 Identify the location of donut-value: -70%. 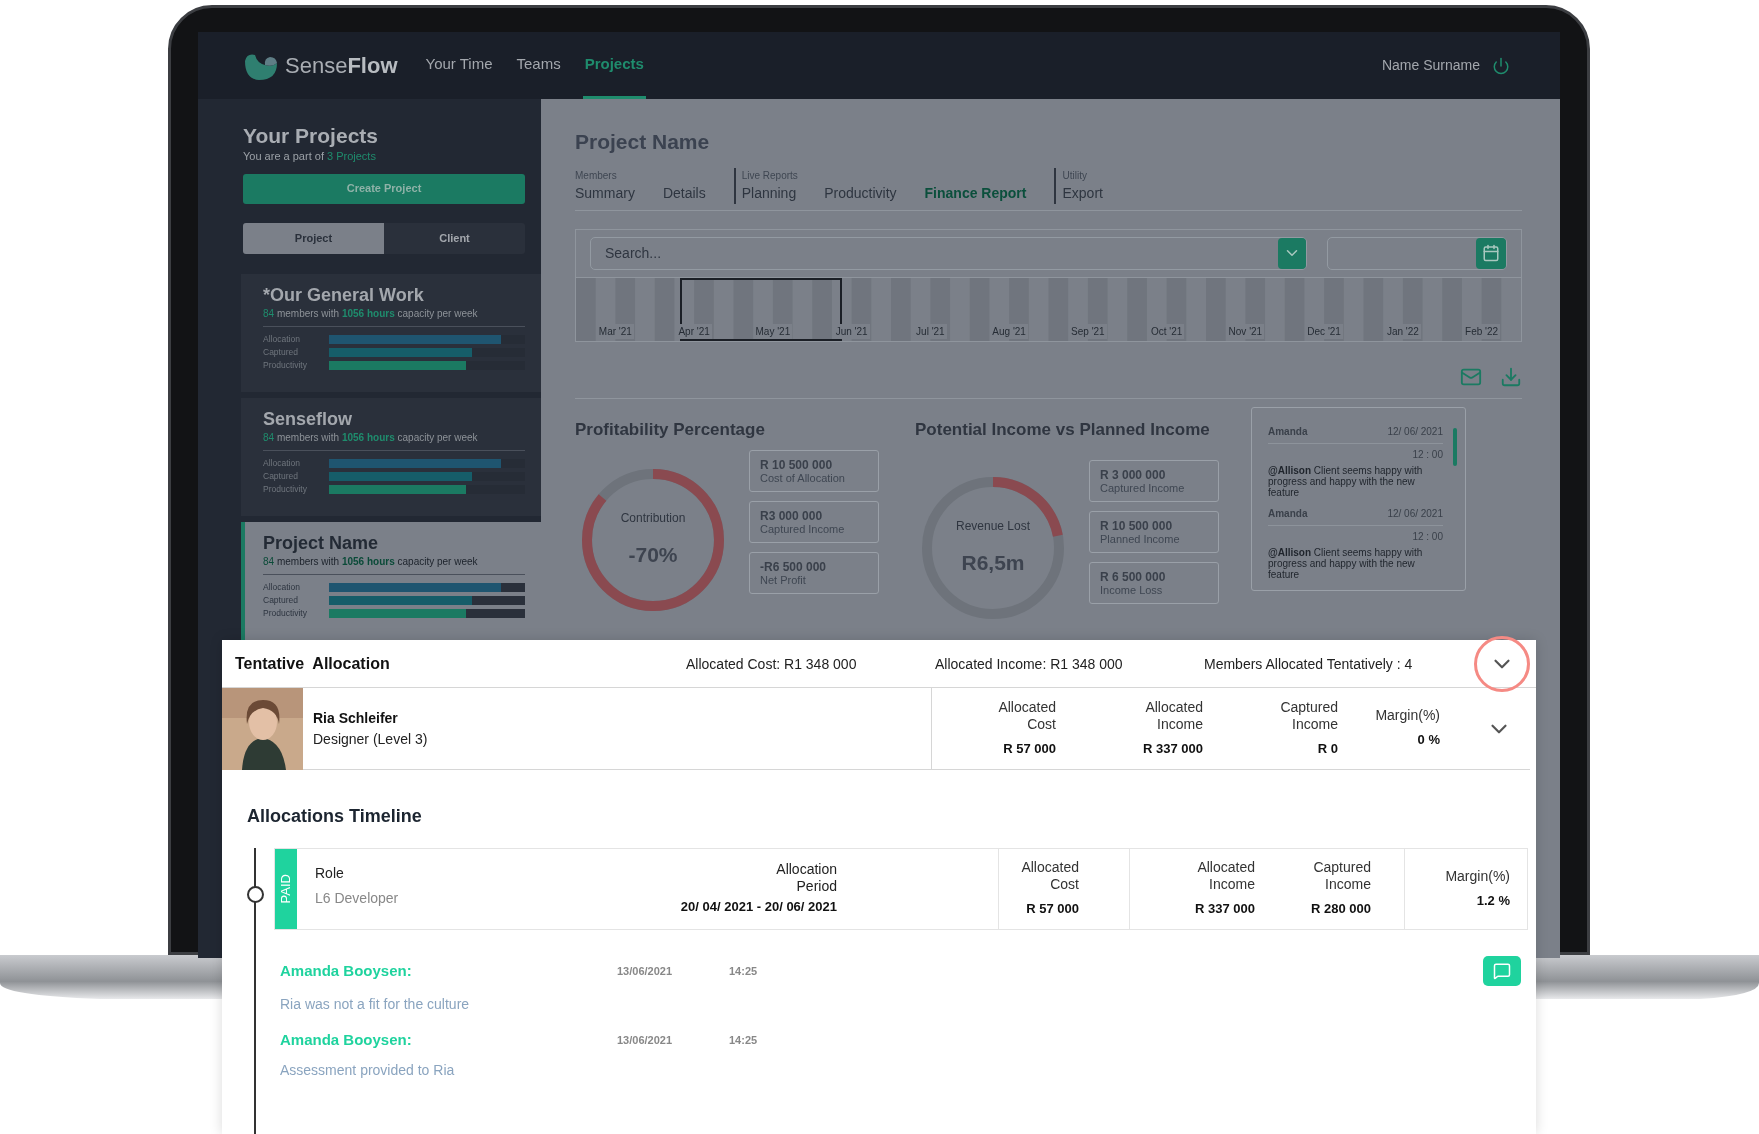
(653, 555).